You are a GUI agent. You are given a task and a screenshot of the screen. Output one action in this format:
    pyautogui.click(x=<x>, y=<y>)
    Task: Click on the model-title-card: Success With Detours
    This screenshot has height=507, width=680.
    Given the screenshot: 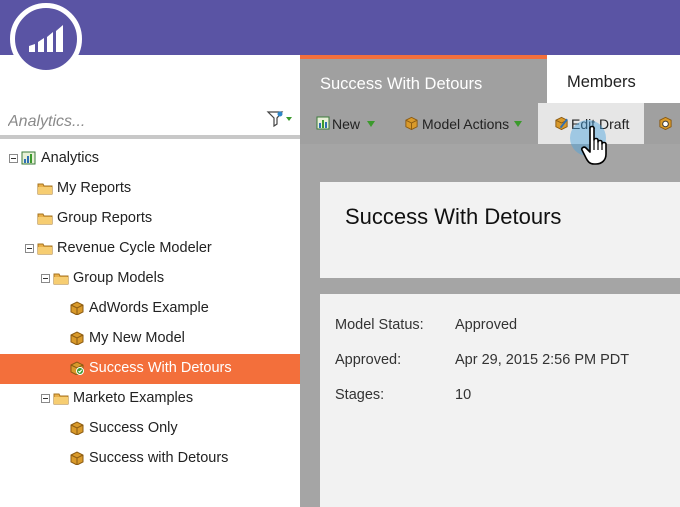 What is the action you would take?
    pyautogui.click(x=500, y=230)
    